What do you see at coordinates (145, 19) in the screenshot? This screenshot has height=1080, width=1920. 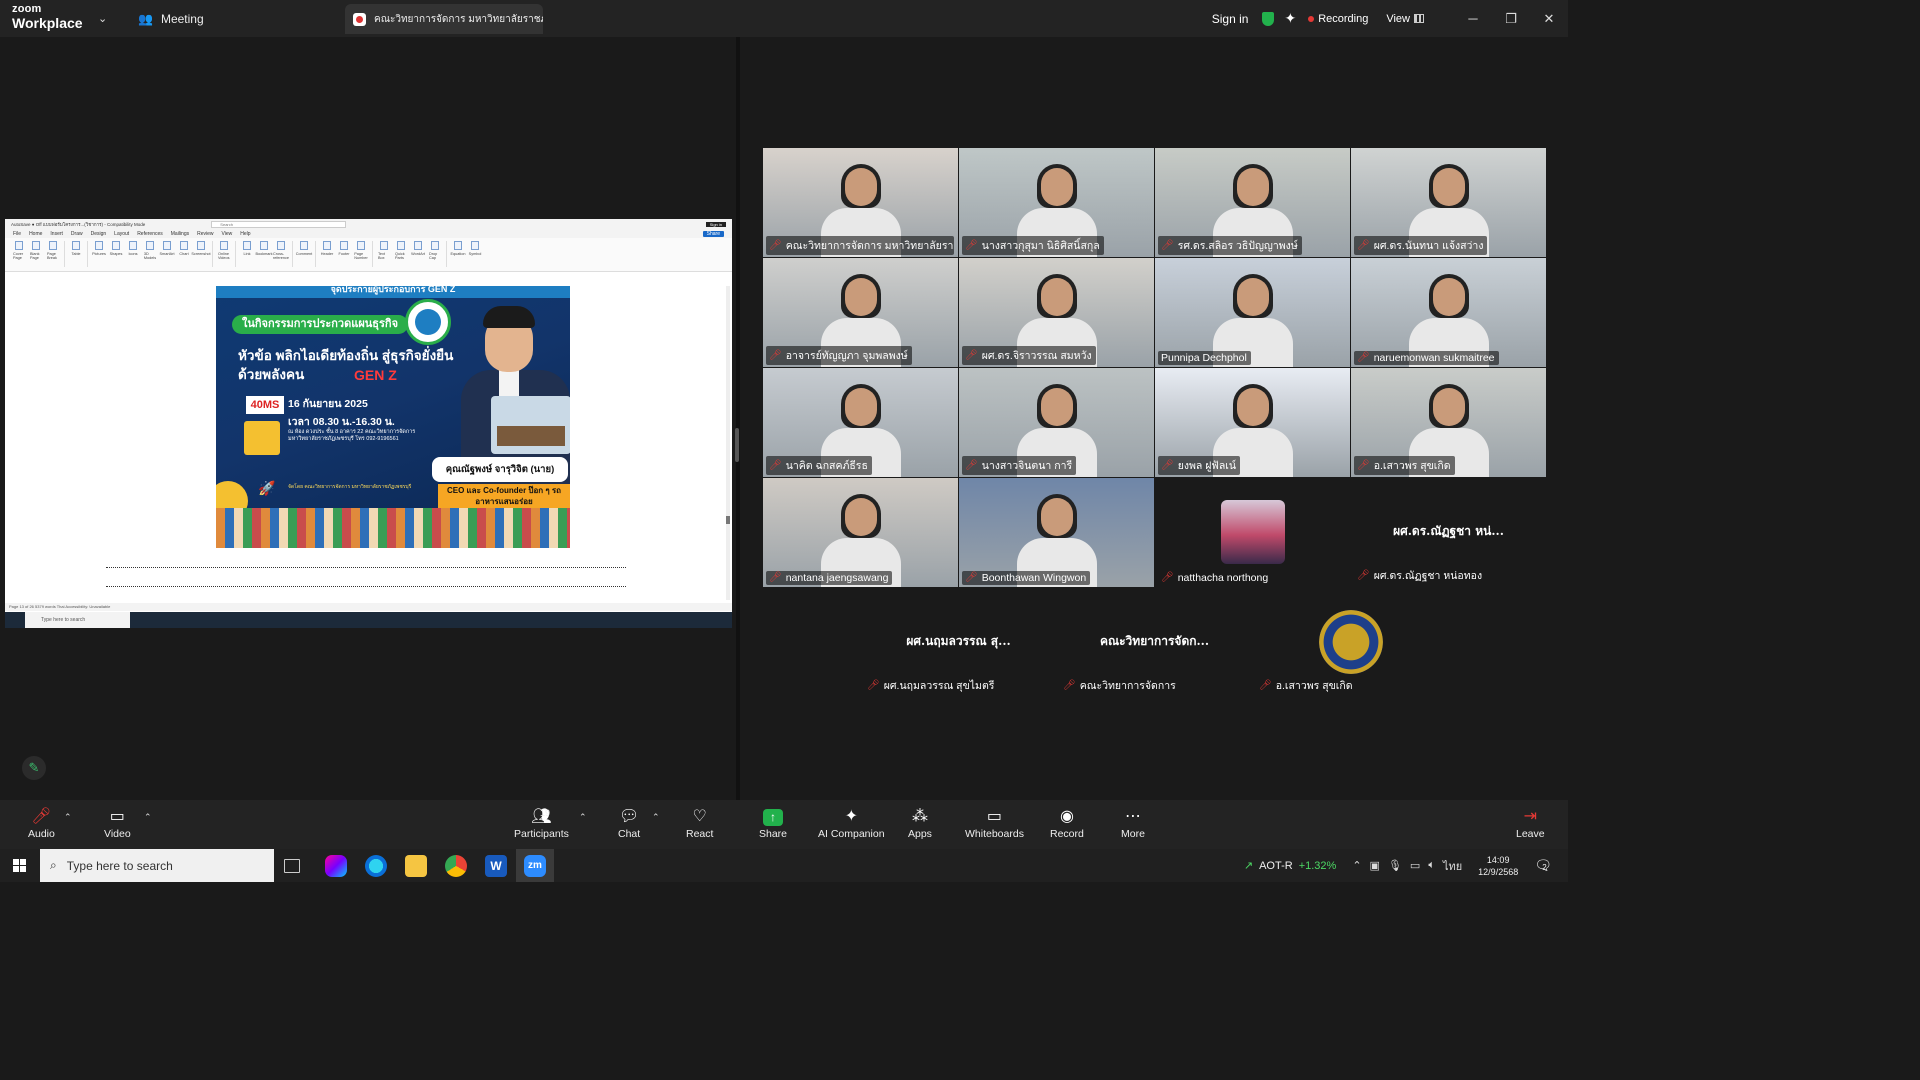 I see `people-icon: 👥` at bounding box center [145, 19].